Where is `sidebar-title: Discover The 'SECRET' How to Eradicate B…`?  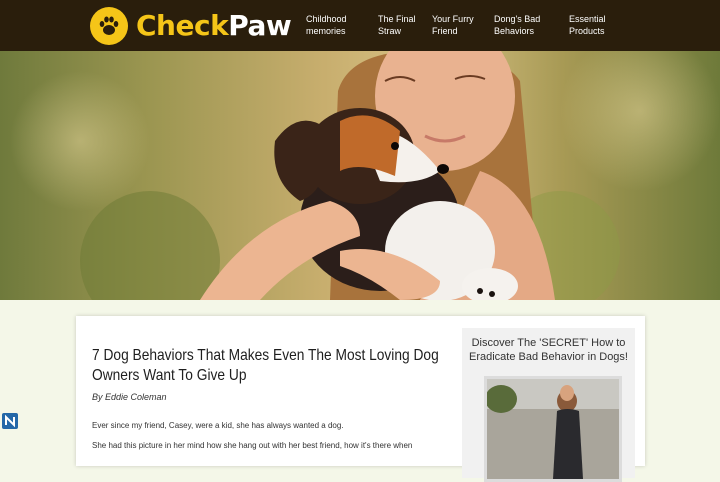 sidebar-title: Discover The 'SECRET' How to Eradicate B… is located at coordinates (548, 350).